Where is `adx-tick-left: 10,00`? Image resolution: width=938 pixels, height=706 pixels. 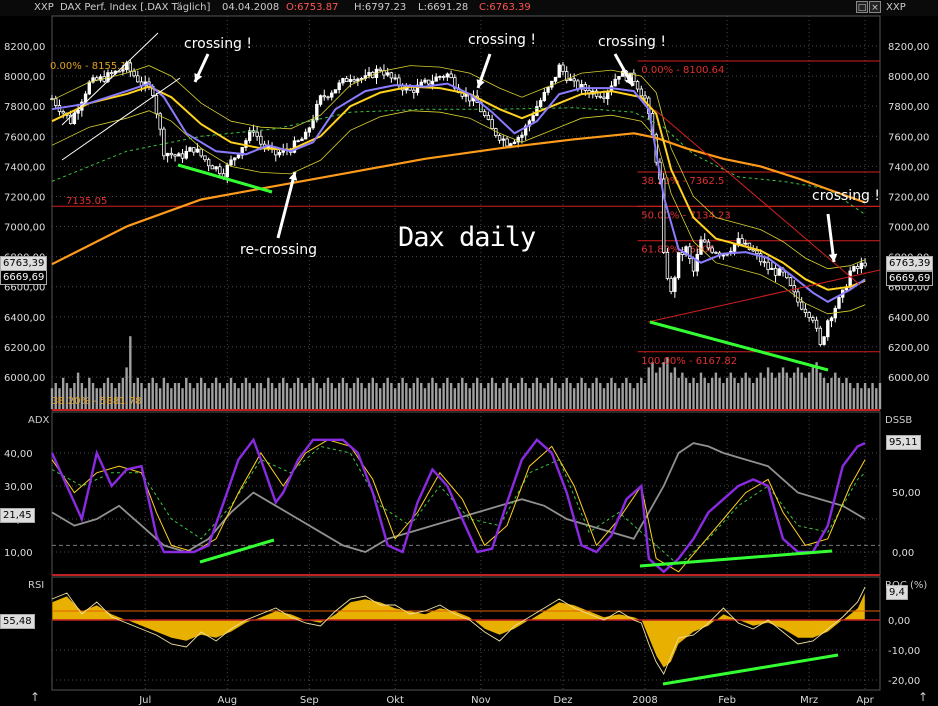
adx-tick-left: 10,00 is located at coordinates (18, 553).